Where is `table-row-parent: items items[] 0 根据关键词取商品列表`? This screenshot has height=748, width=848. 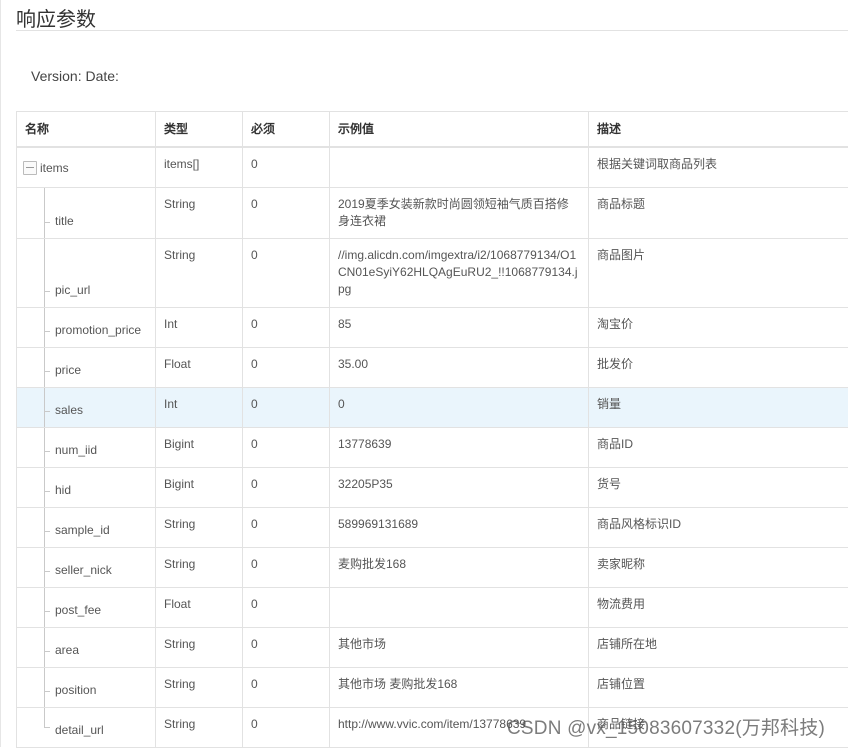
table-row-parent: items items[] 0 根据关键词取商品列表 is located at coordinates (432, 167).